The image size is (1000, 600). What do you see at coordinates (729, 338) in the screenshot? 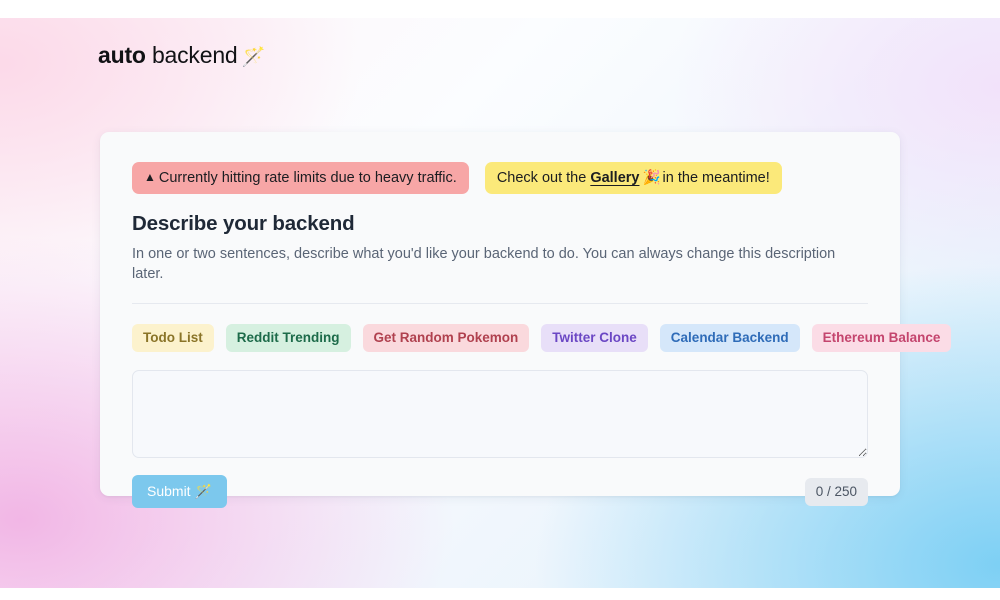
I see `suggestion-chip: Calendar Backend` at bounding box center [729, 338].